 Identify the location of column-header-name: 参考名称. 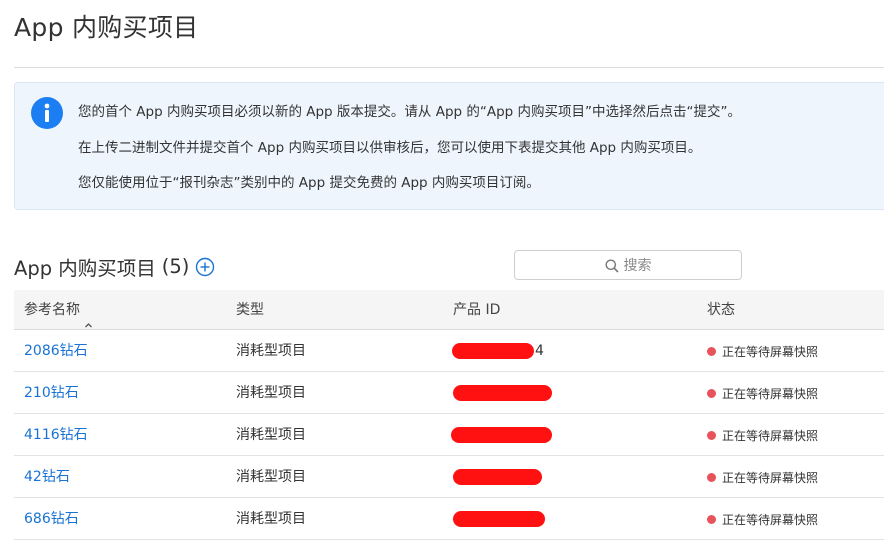
(58, 310).